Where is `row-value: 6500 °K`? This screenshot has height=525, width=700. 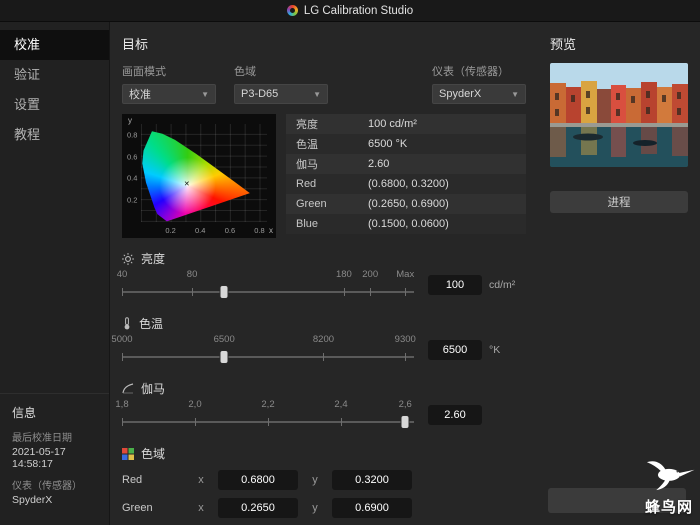 row-value: 6500 °K is located at coordinates (388, 144).